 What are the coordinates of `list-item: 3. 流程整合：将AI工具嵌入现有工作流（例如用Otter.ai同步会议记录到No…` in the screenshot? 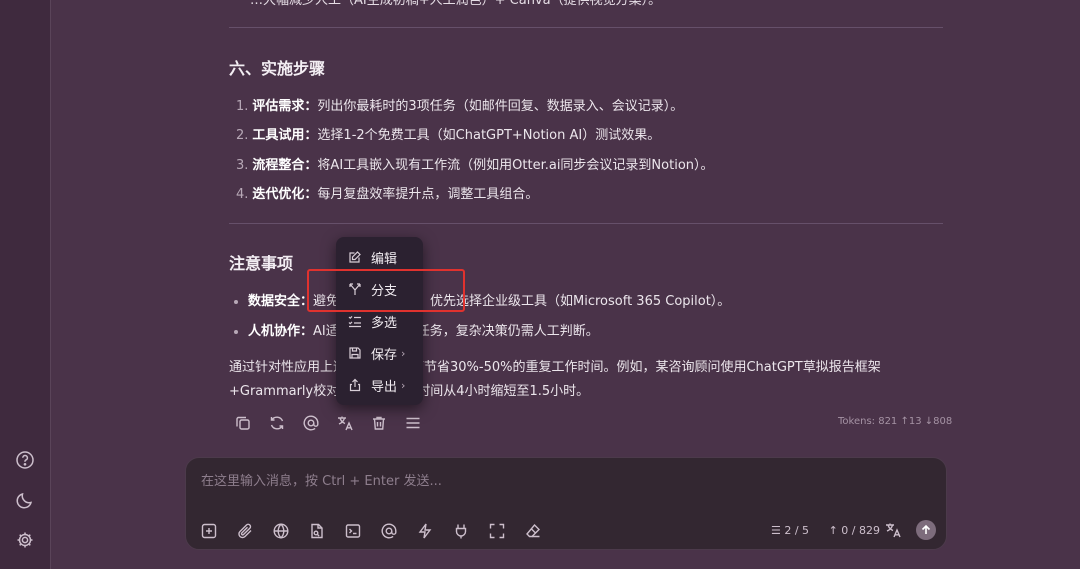 It's located at (475, 165).